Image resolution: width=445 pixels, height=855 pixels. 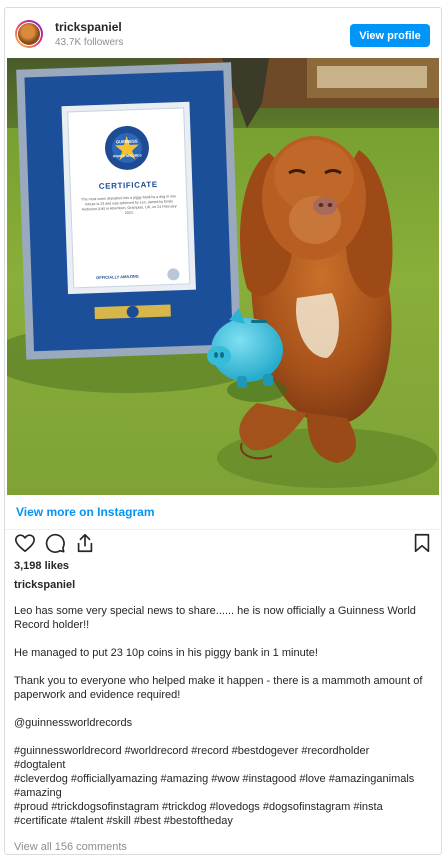 What do you see at coordinates (422, 543) in the screenshot?
I see `bookmark-icon` at bounding box center [422, 543].